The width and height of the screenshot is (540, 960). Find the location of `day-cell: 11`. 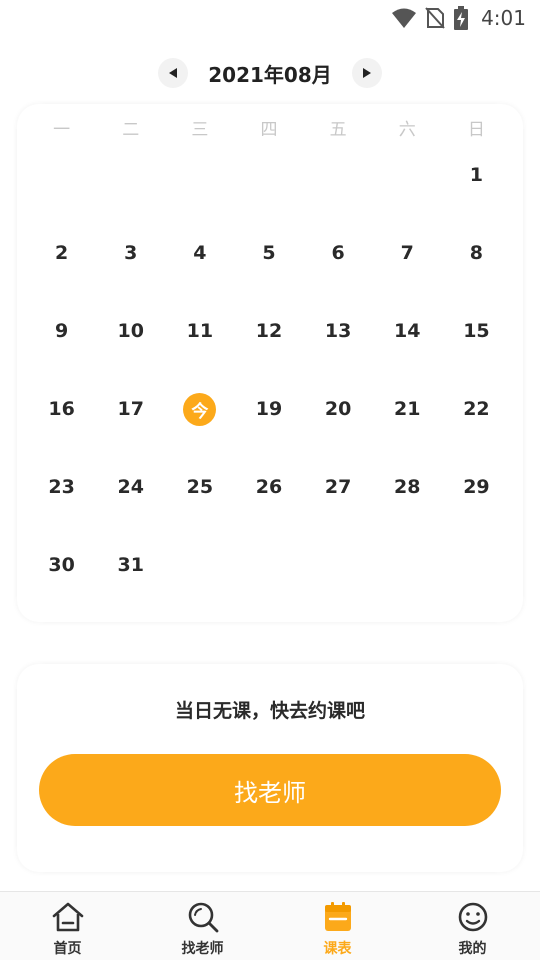

day-cell: 11 is located at coordinates (199, 331).